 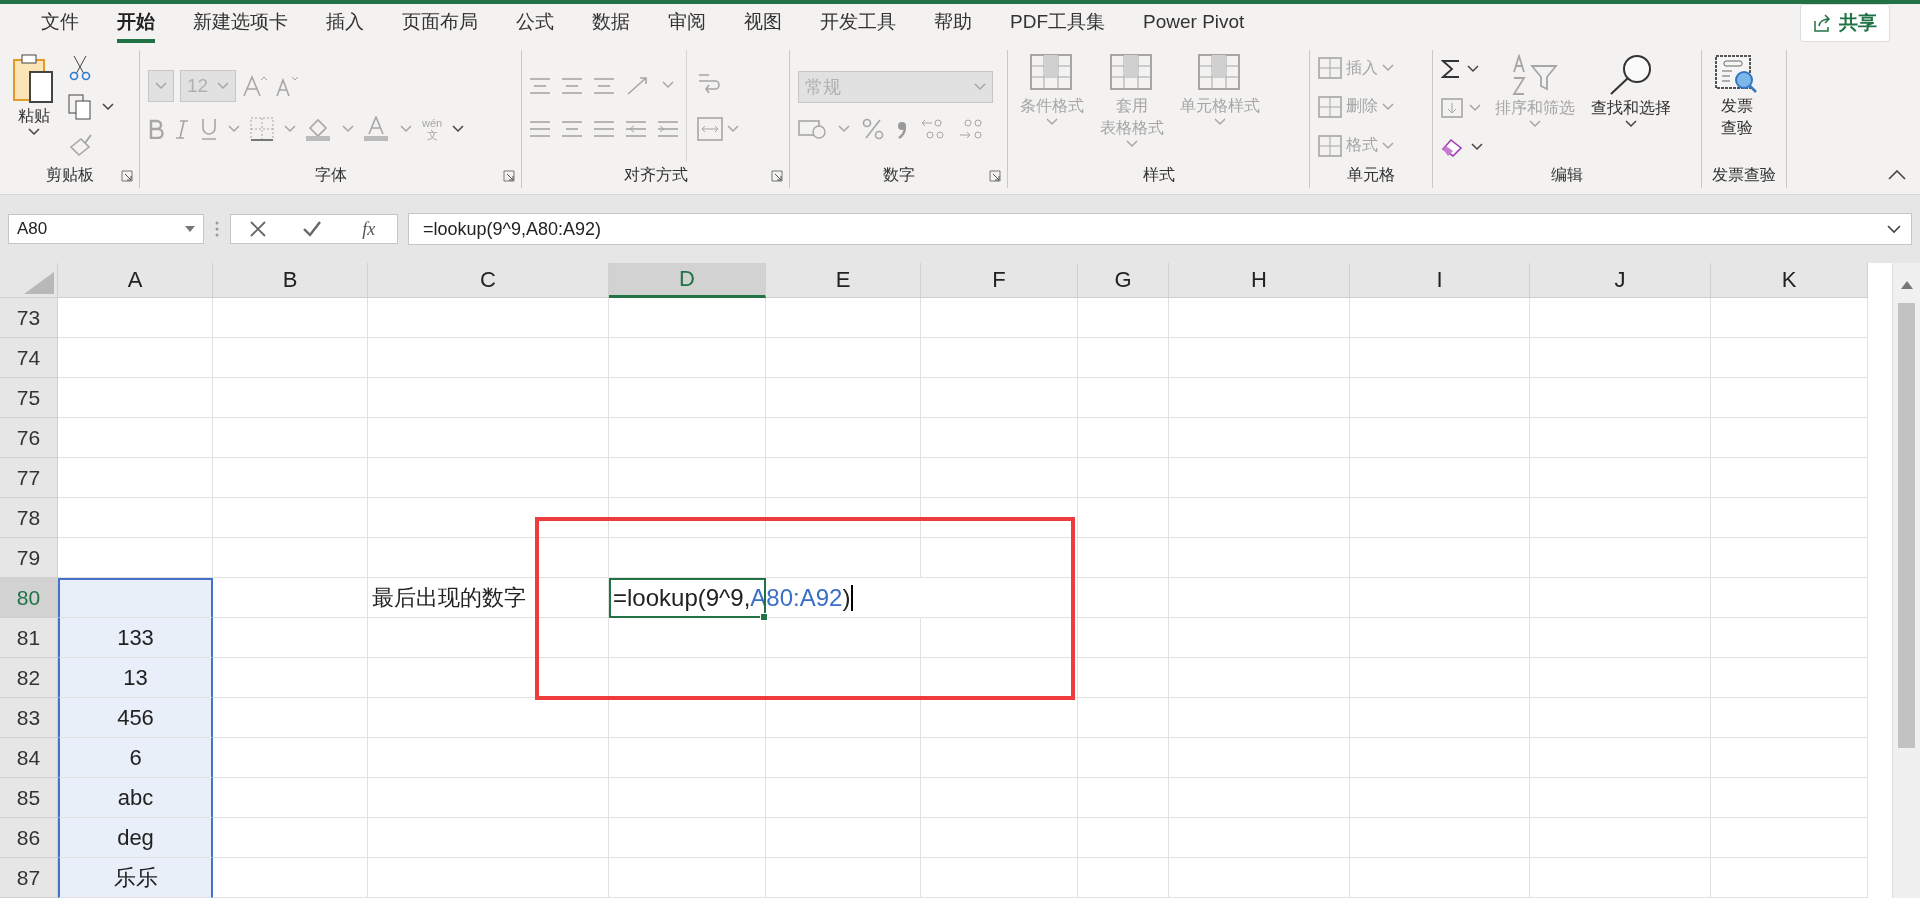 I want to click on row-header: 76, so click(x=29, y=438).